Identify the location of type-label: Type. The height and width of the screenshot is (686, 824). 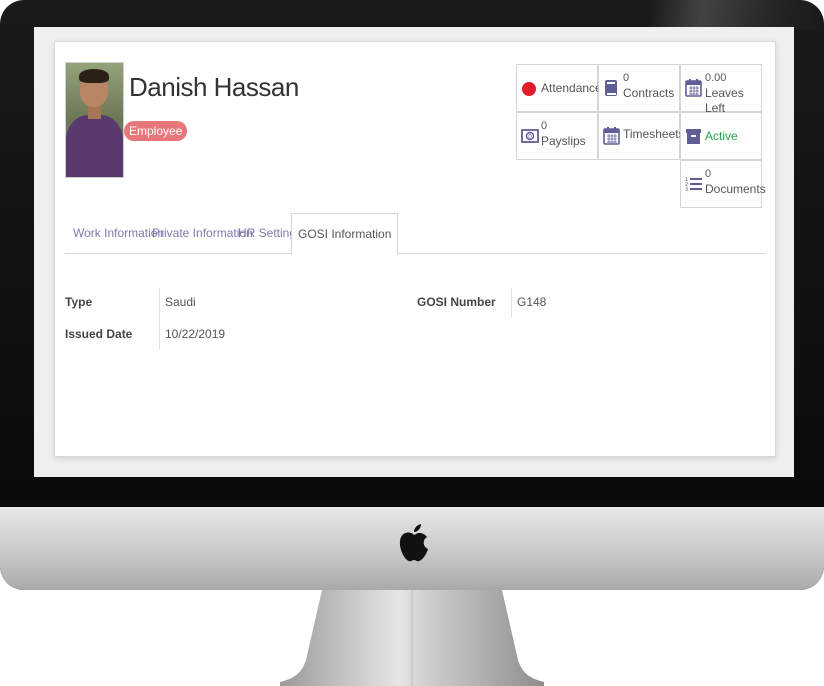
(79, 302).